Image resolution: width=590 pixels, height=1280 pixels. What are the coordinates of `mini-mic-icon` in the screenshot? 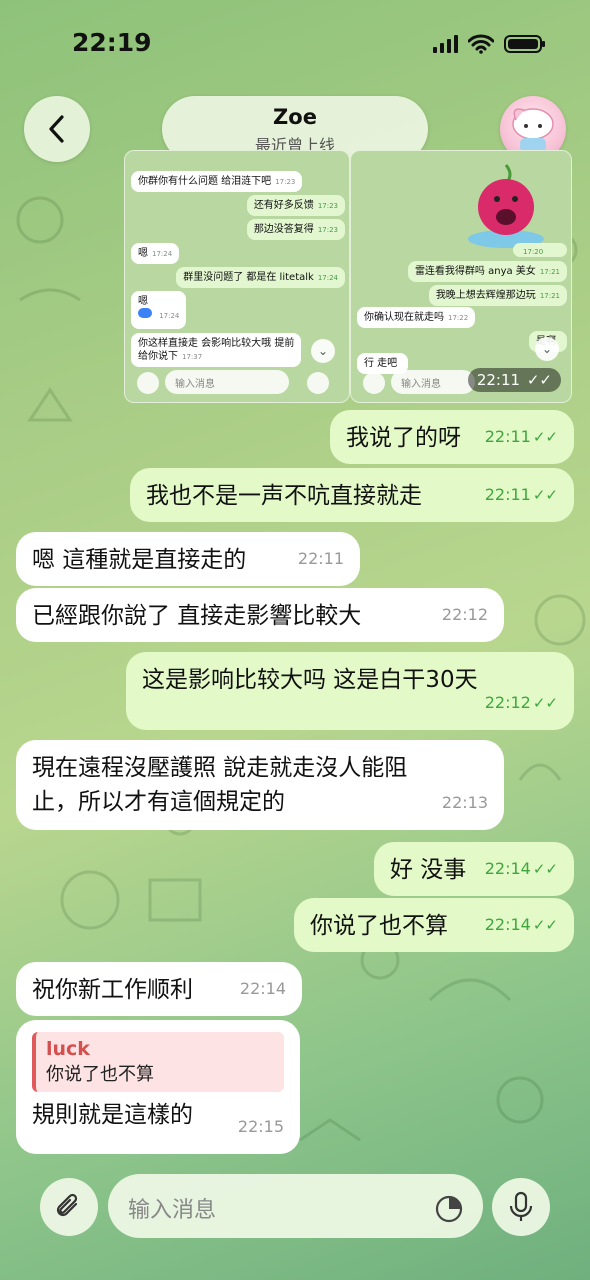 It's located at (318, 383).